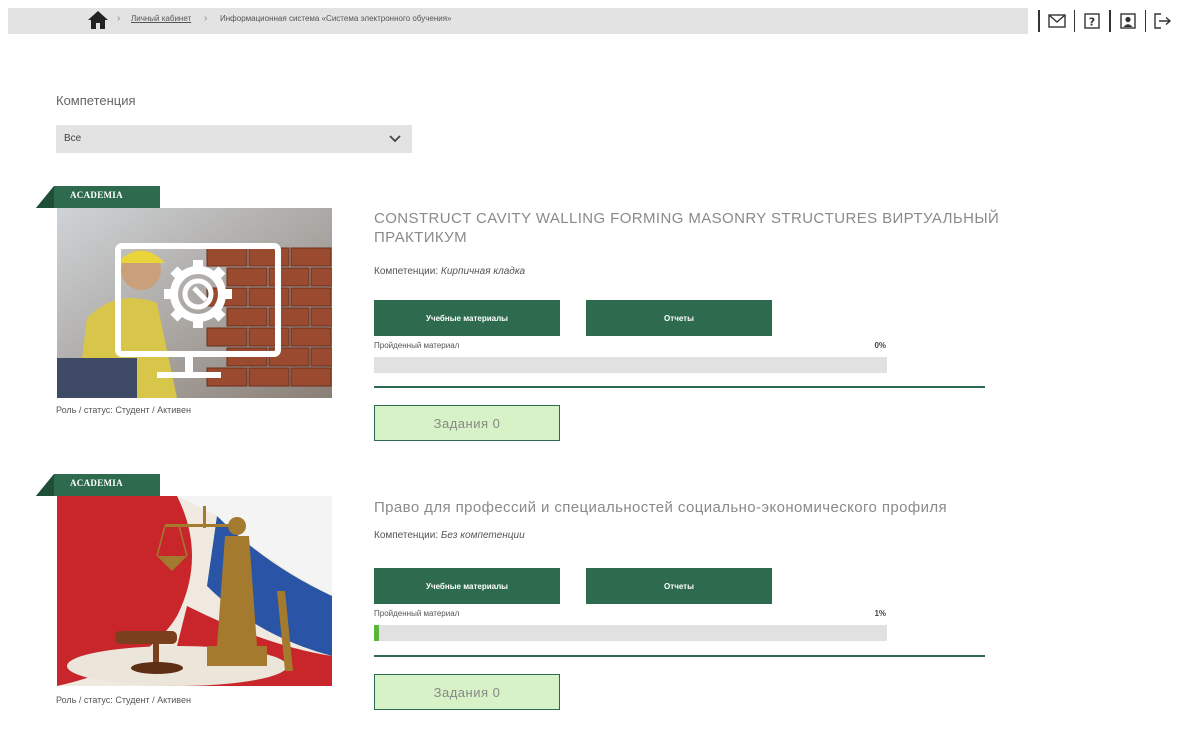 The image size is (1200, 744). What do you see at coordinates (880, 613) in the screenshot?
I see `progress-percent: 1%` at bounding box center [880, 613].